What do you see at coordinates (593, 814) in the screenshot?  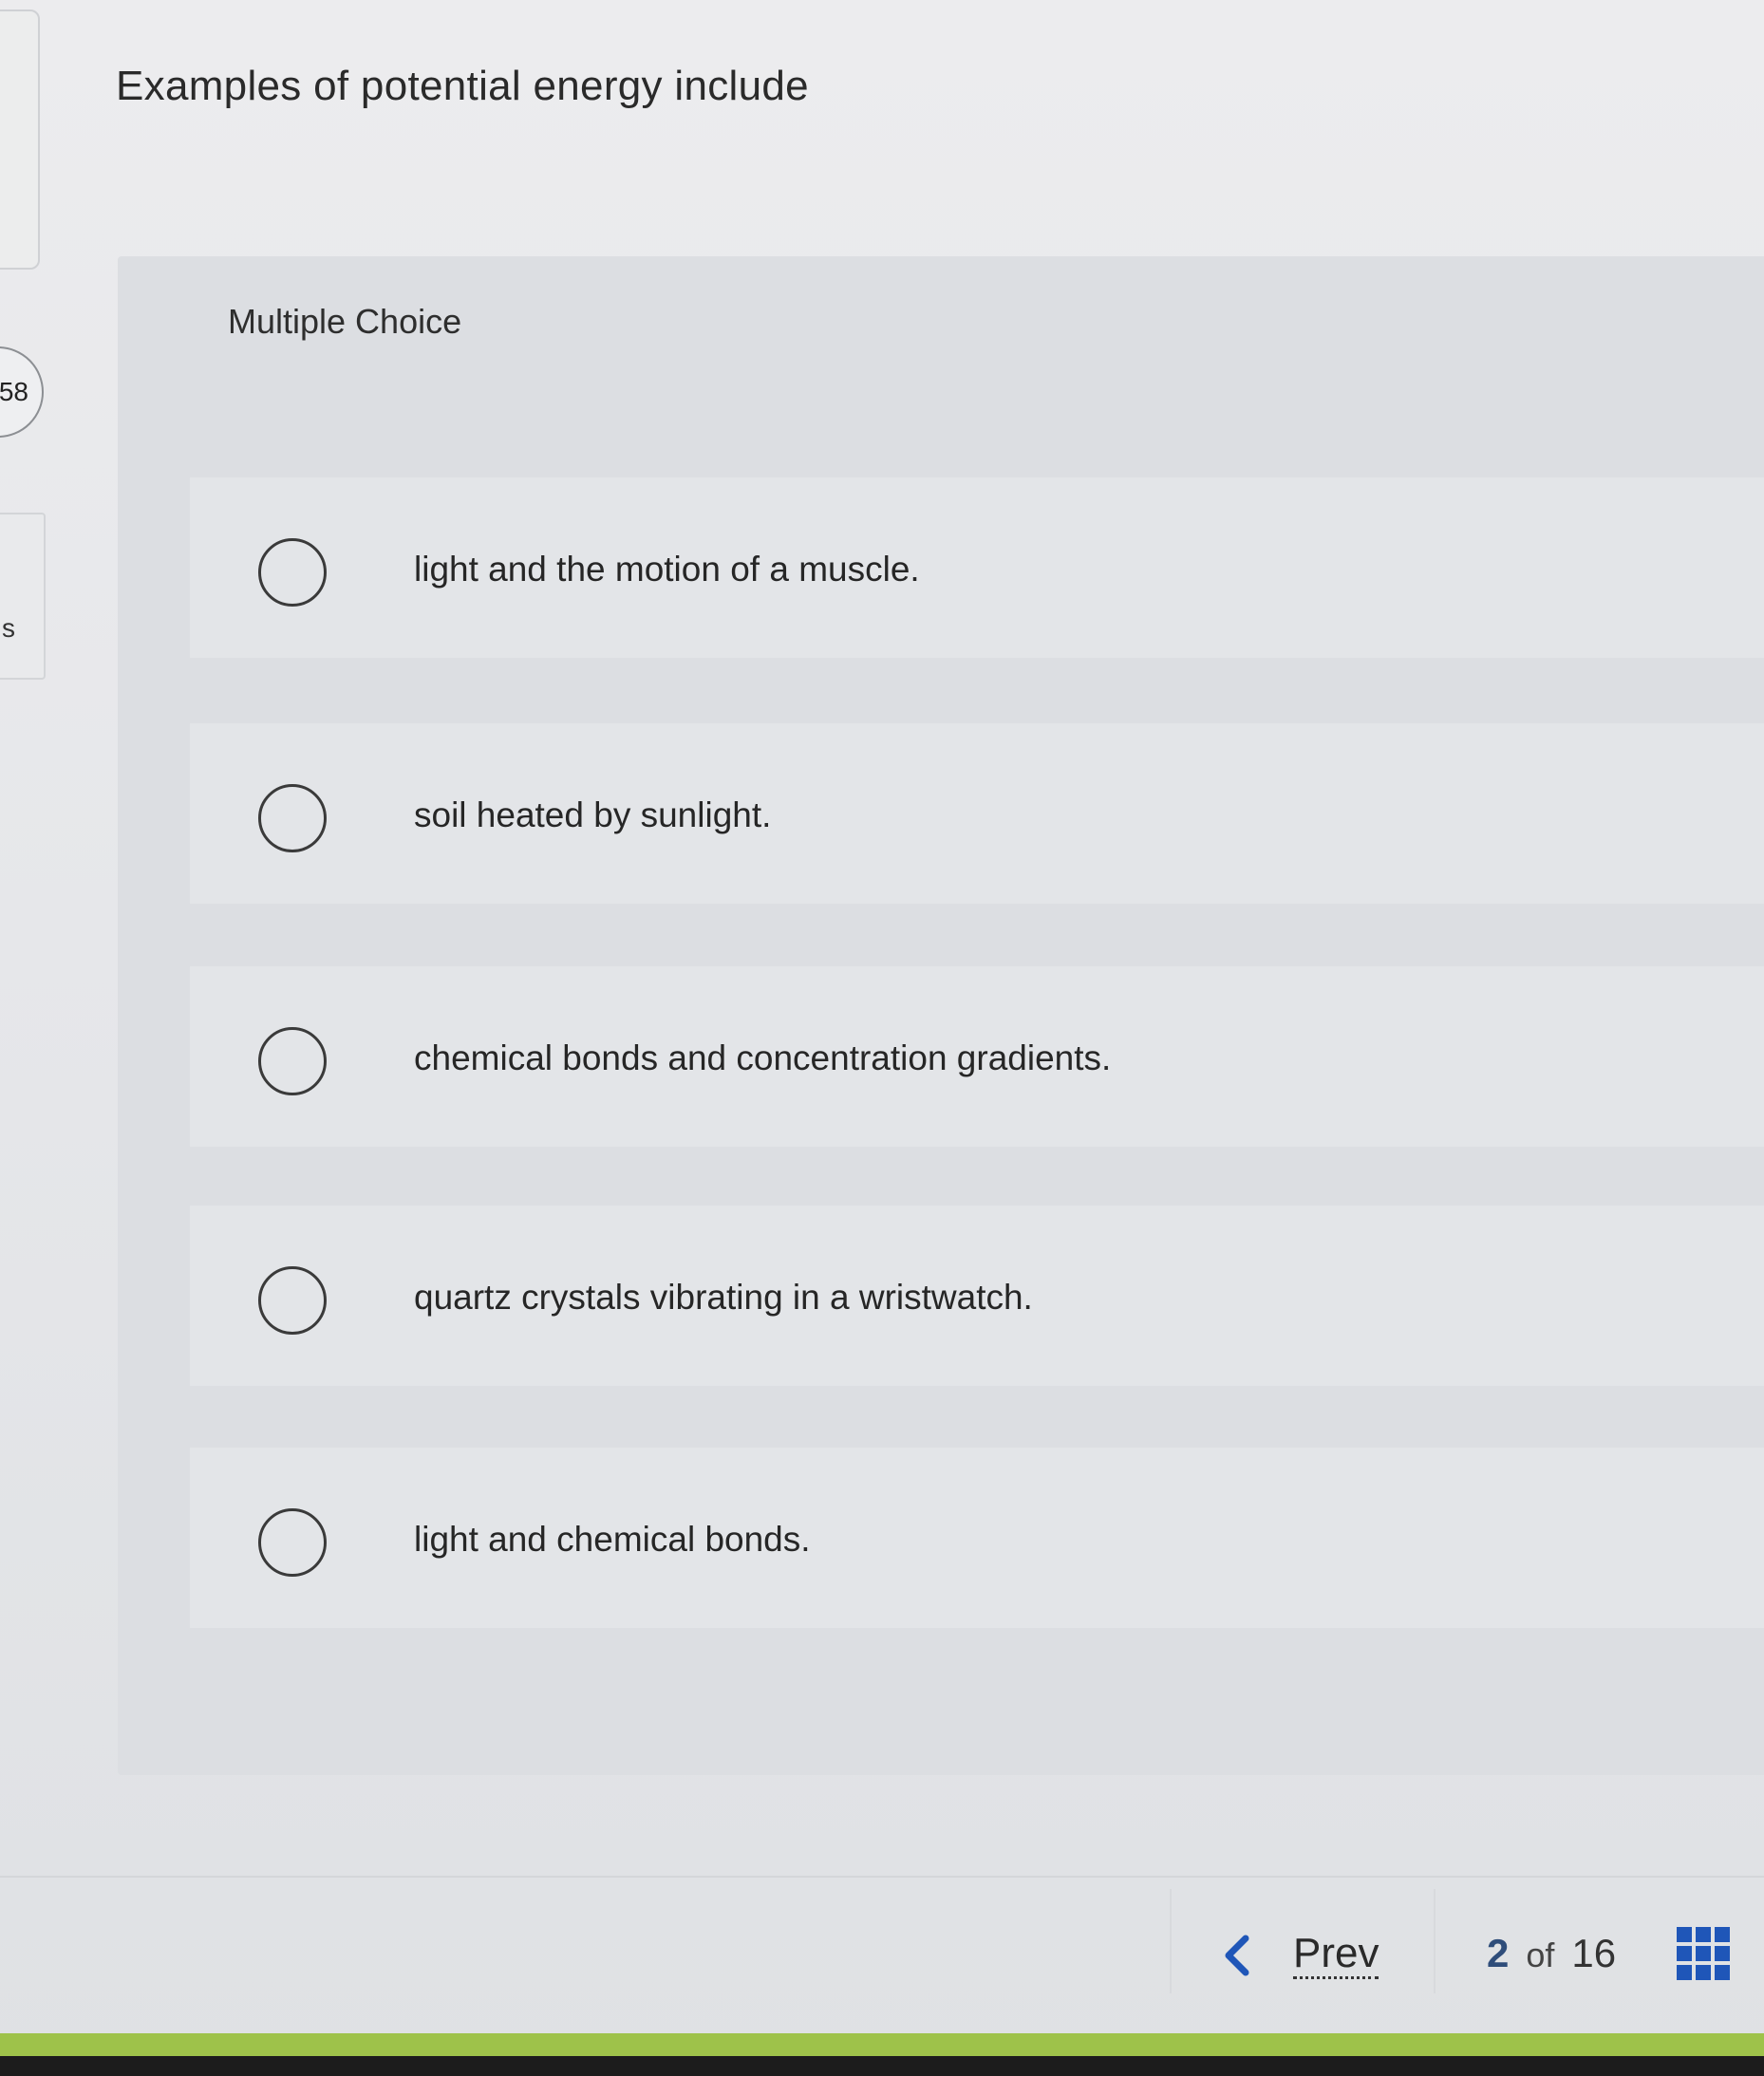 I see `answer-option-label: soil heated by sunlight.` at bounding box center [593, 814].